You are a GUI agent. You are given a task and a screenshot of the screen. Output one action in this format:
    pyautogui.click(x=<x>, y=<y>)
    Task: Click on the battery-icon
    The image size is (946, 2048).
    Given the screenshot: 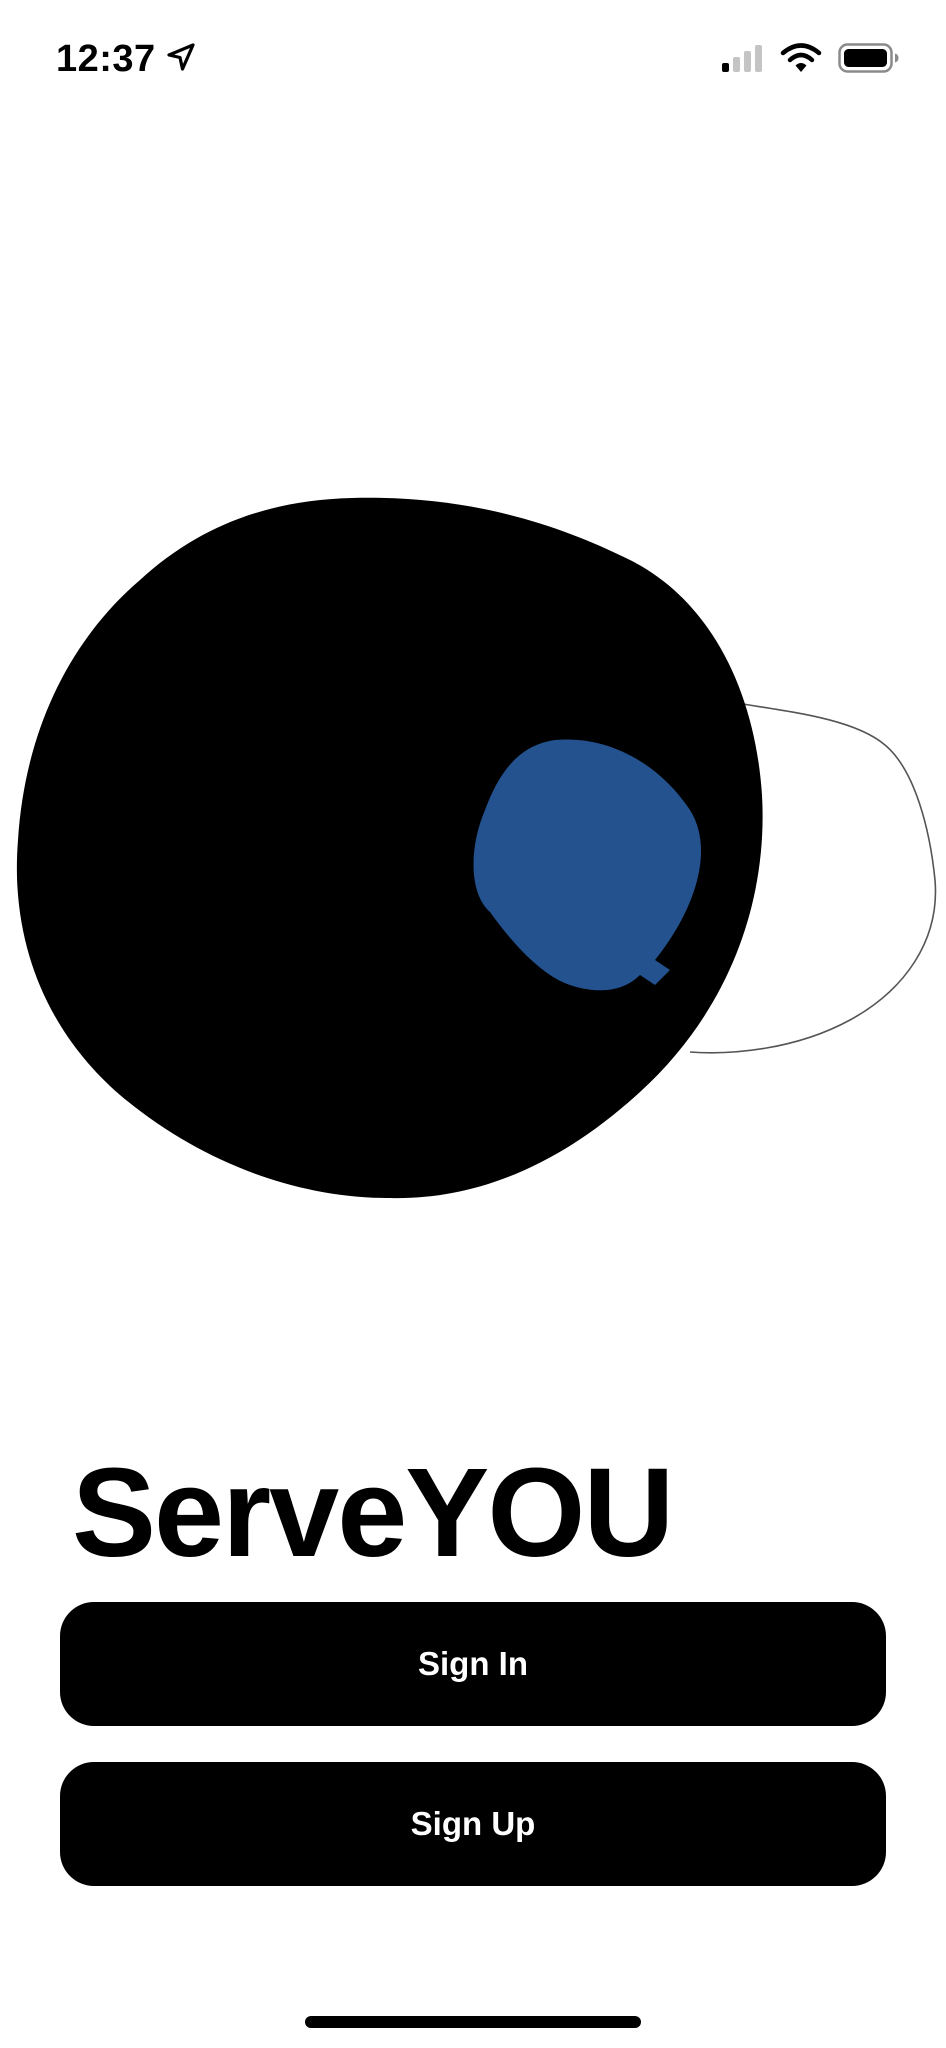 What is the action you would take?
    pyautogui.click(x=869, y=60)
    